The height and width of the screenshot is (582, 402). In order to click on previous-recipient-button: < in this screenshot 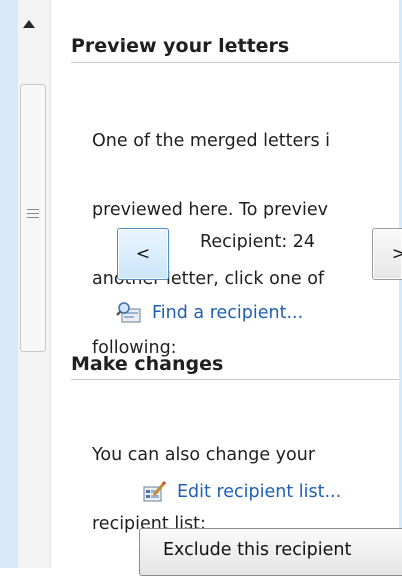, I will do `click(143, 254)`.